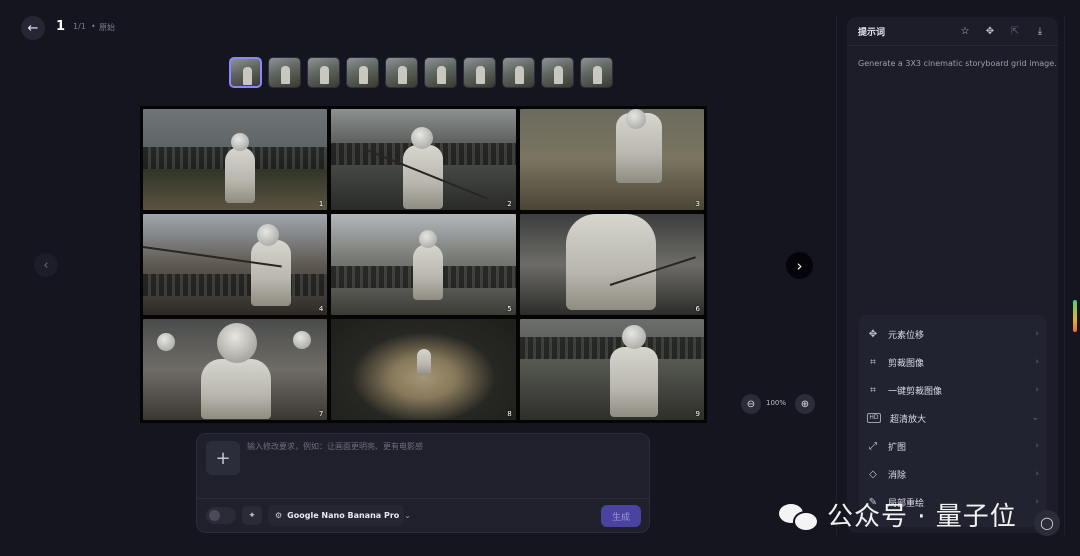 This screenshot has width=1080, height=556. I want to click on move-button: ✥, so click(990, 31).